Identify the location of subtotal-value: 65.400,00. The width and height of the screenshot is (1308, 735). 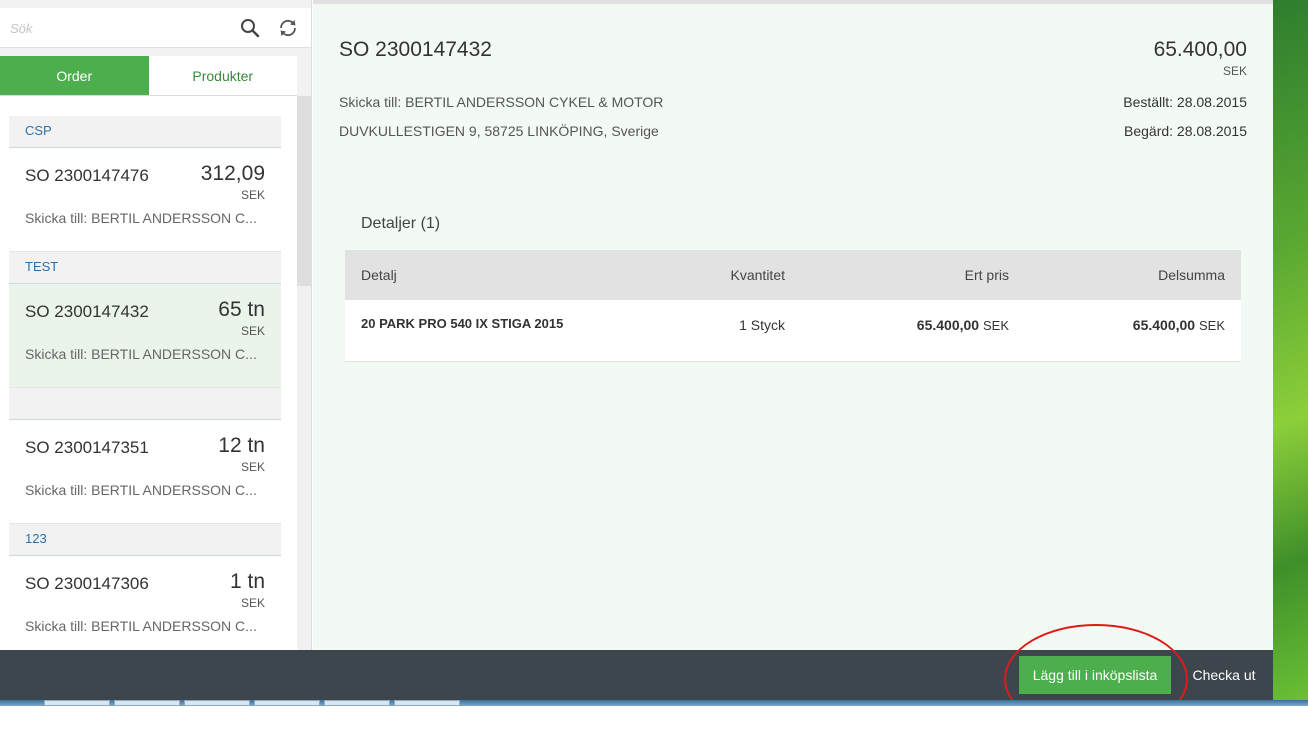
(1164, 325).